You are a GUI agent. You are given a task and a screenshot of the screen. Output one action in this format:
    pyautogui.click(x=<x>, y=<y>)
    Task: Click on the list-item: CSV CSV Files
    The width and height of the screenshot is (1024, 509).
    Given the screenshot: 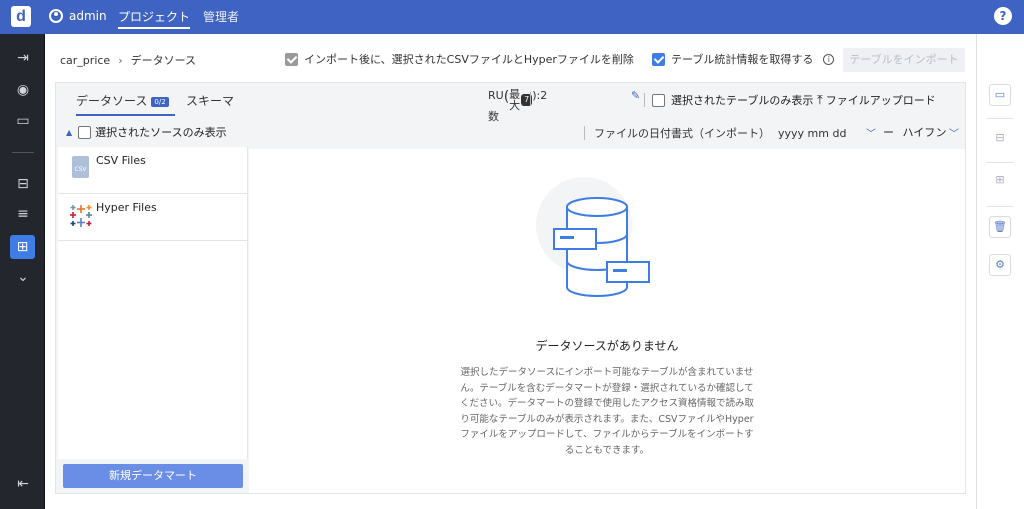 What is the action you would take?
    pyautogui.click(x=152, y=170)
    